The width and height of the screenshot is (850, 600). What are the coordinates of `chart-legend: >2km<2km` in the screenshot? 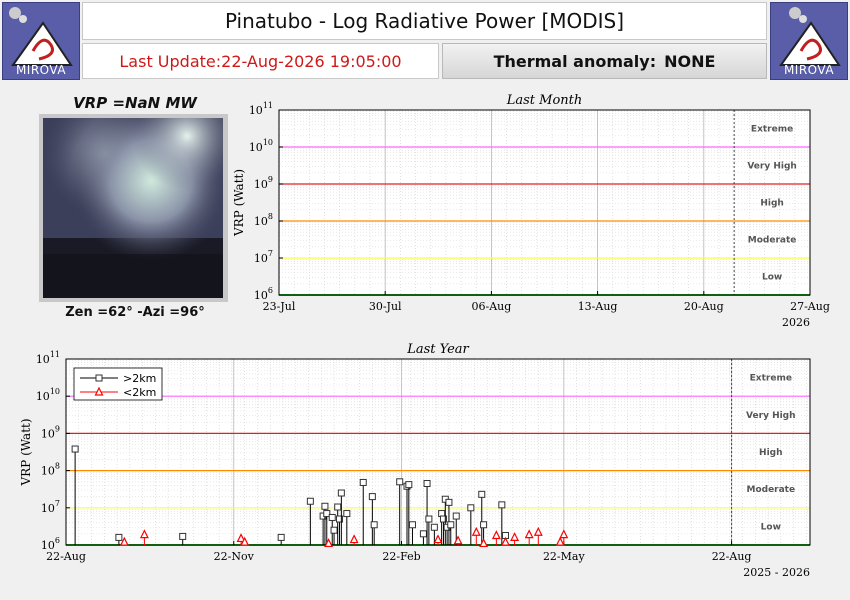 It's located at (118, 384).